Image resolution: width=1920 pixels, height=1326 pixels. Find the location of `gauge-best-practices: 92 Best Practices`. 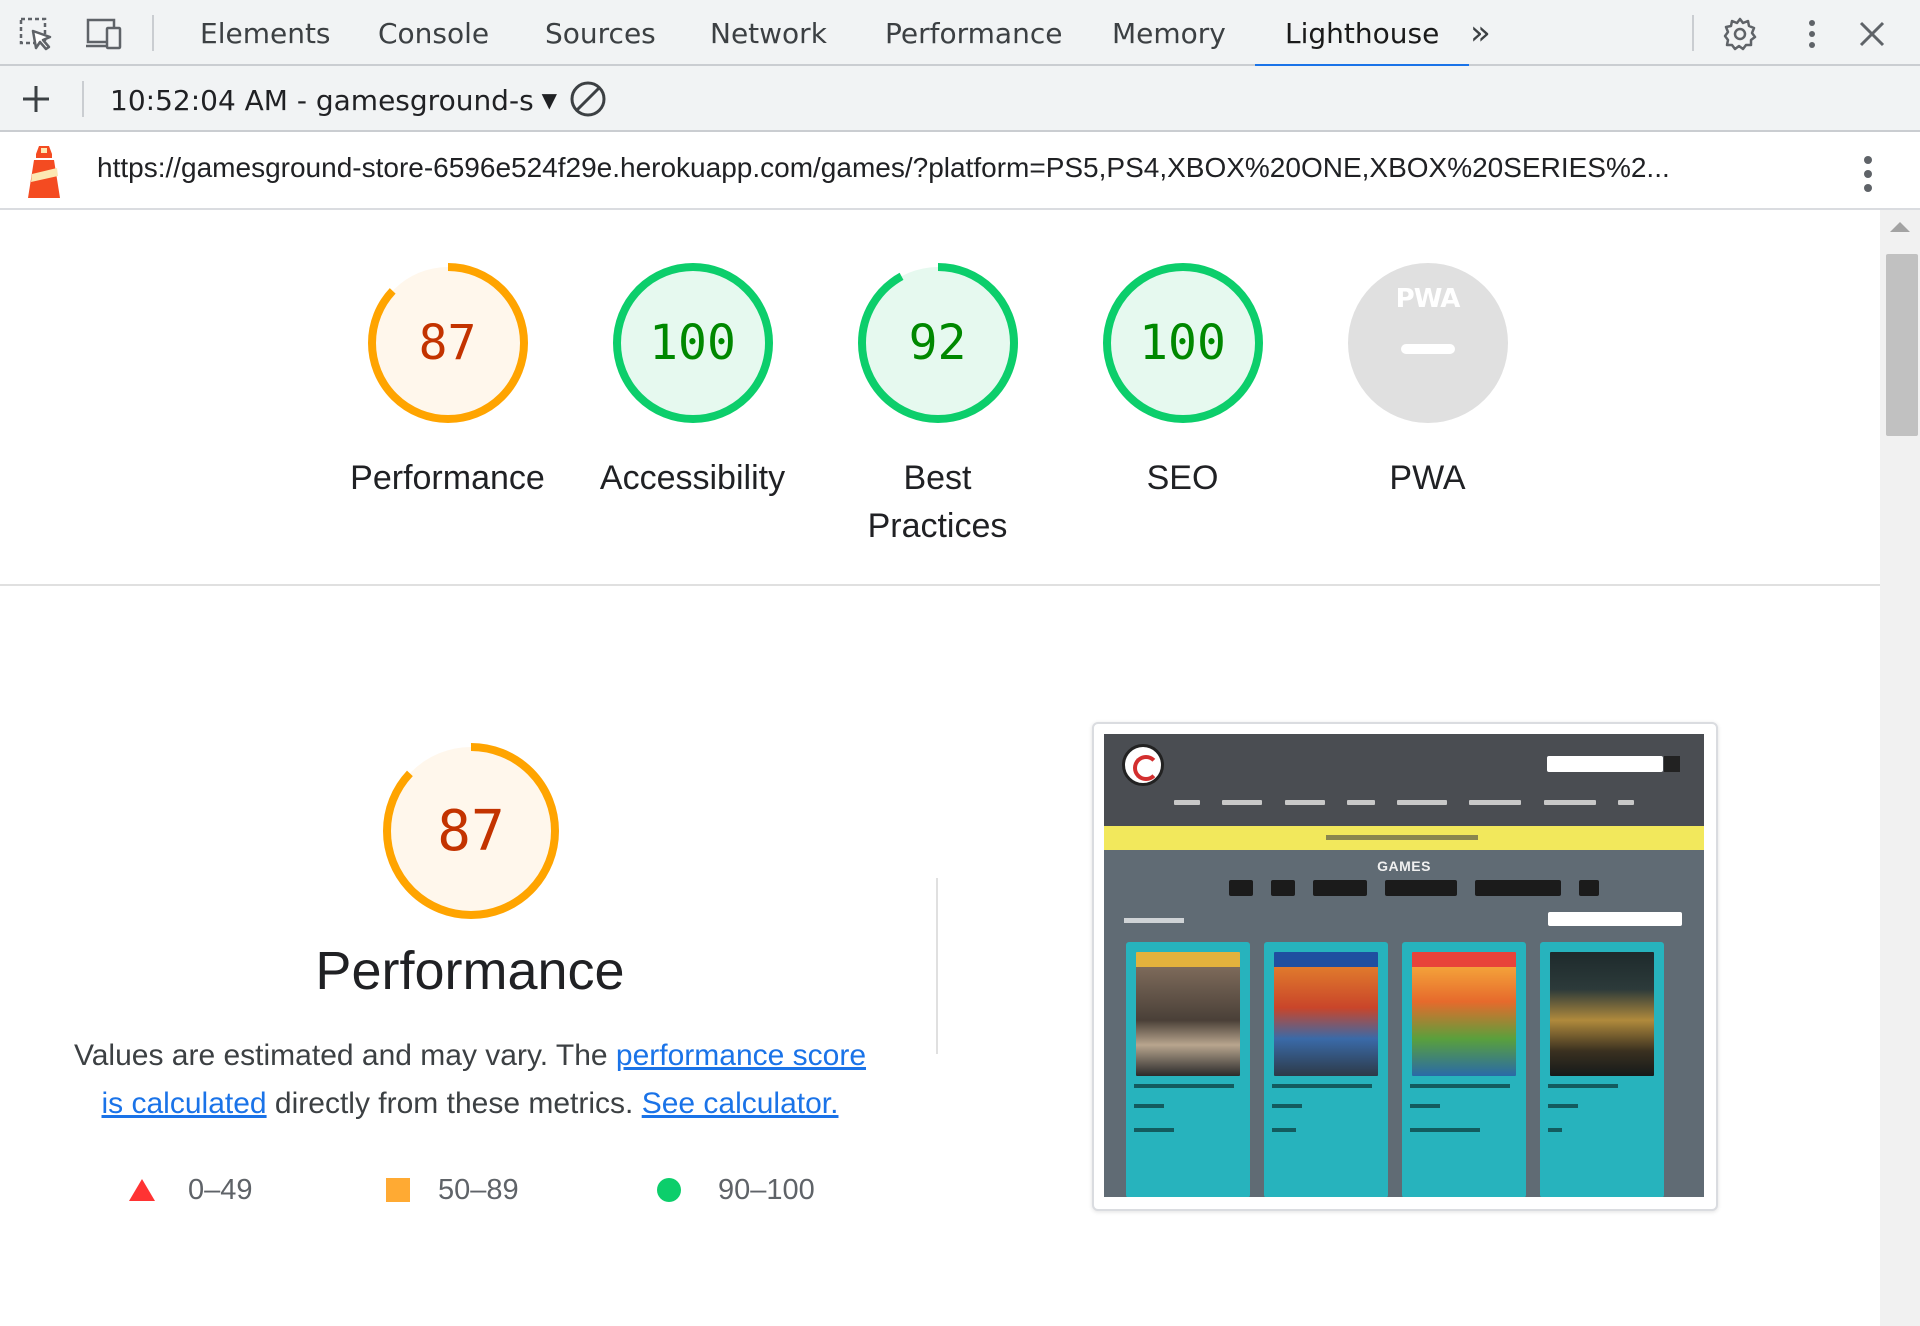

gauge-best-practices: 92 Best Practices is located at coordinates (937, 404).